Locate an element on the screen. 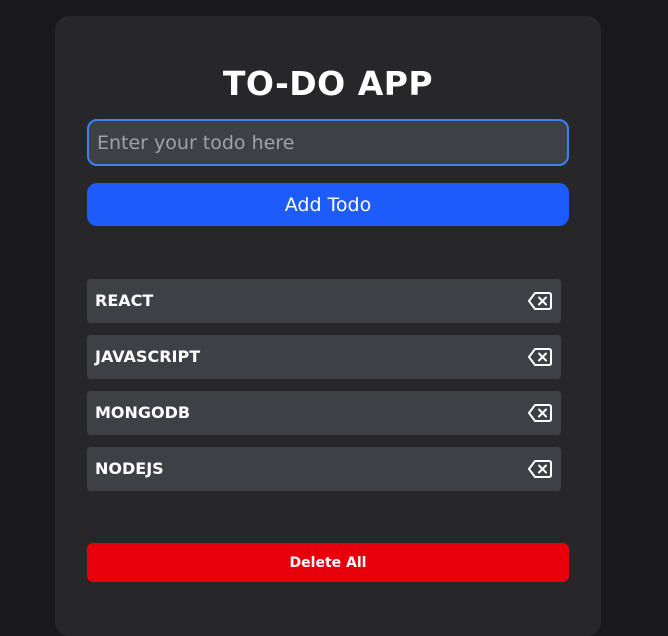 This screenshot has width=668, height=636. todo-item-text: REACT is located at coordinates (124, 300).